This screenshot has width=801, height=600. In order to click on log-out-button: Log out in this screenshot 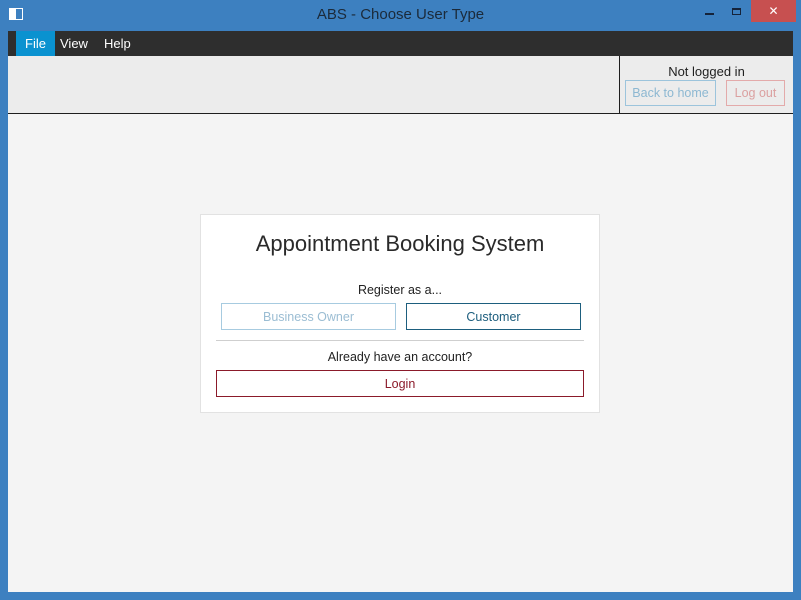, I will do `click(755, 93)`.